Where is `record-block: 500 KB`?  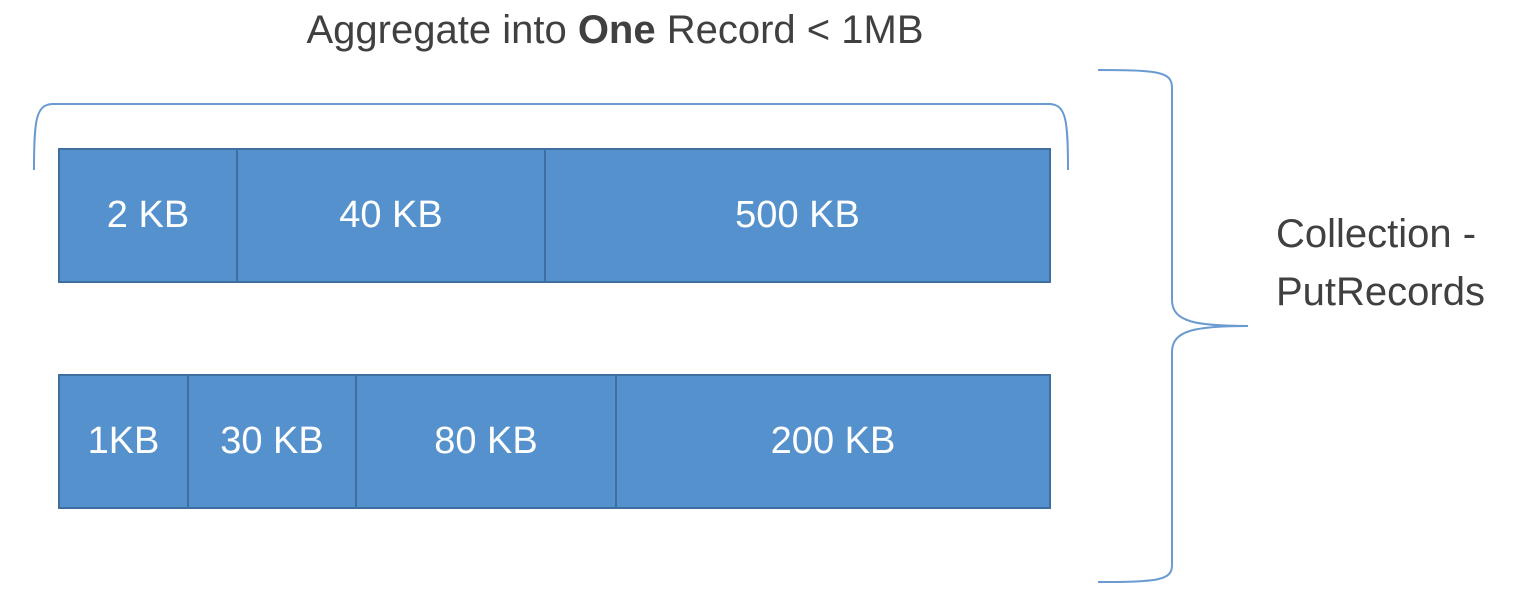
record-block: 500 KB is located at coordinates (798, 215).